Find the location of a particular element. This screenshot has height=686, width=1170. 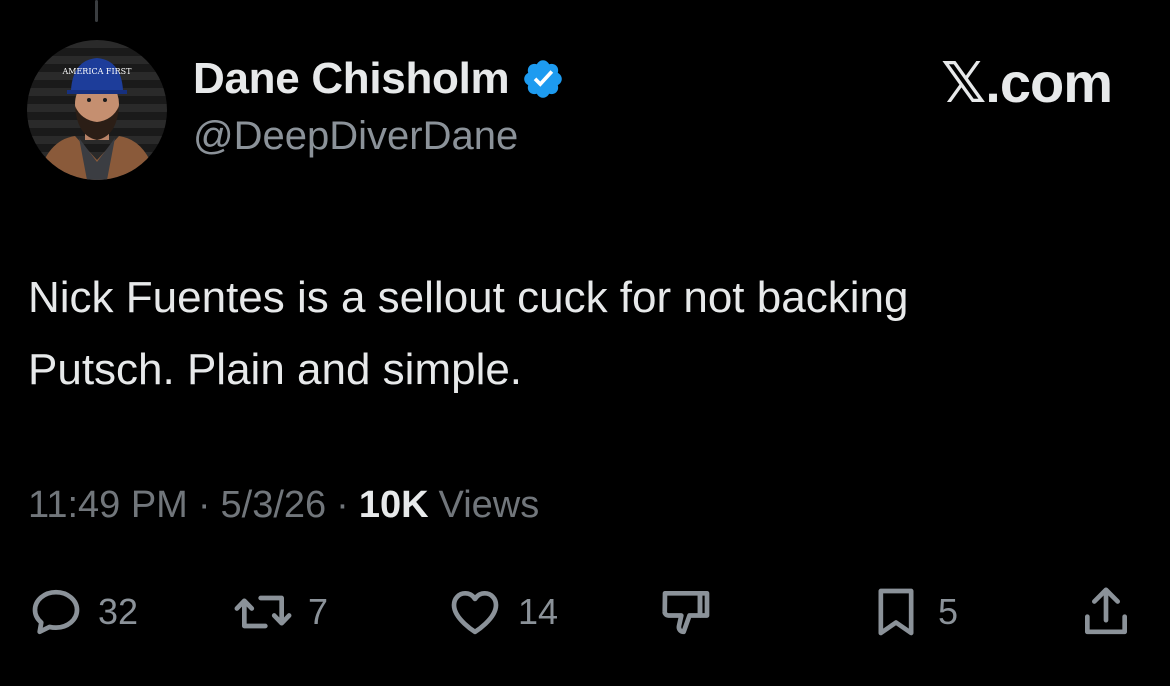

avatar-image: AMERICA FIRST is located at coordinates (97, 110).